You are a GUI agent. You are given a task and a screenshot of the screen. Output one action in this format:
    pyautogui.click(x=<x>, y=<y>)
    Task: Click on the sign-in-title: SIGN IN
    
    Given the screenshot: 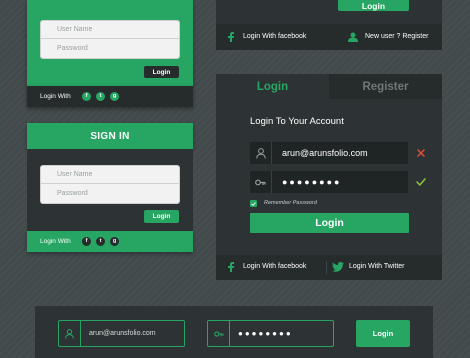 What is the action you would take?
    pyautogui.click(x=110, y=136)
    